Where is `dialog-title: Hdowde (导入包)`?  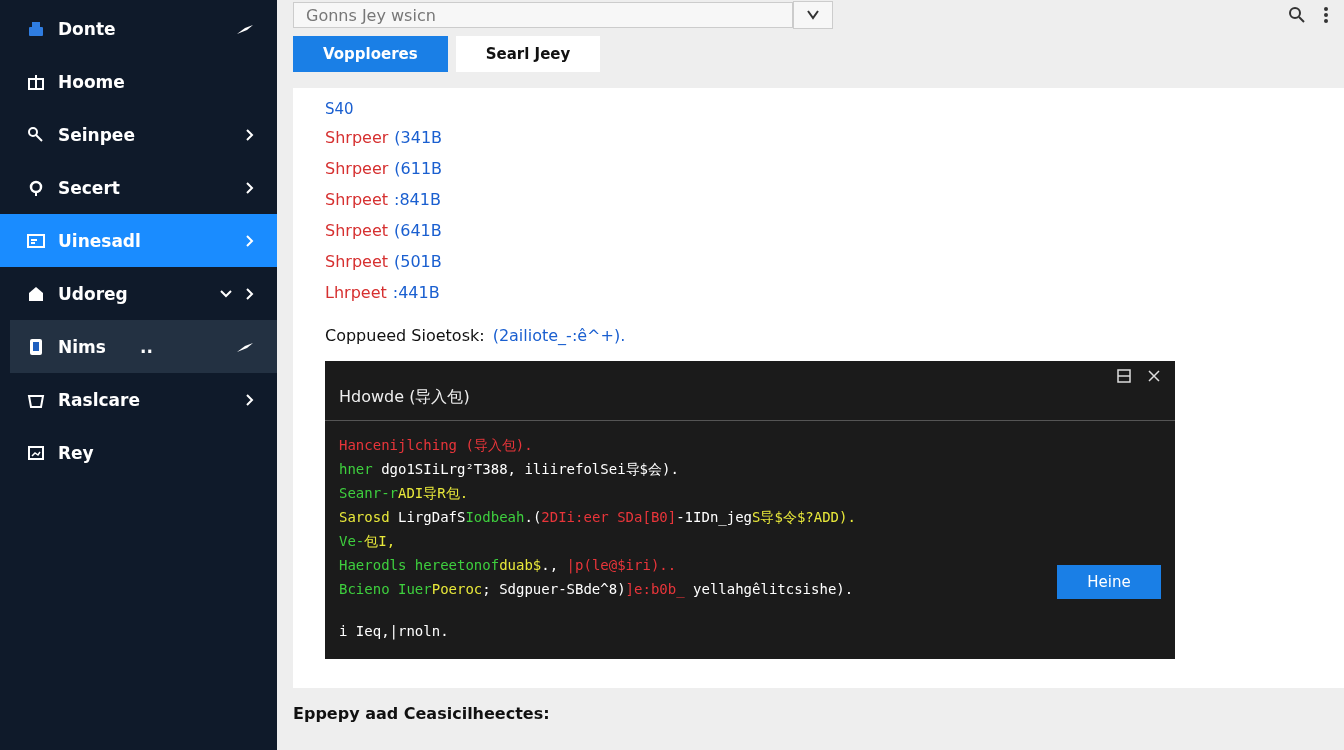
dialog-title: Hdowde (导入包) is located at coordinates (750, 402).